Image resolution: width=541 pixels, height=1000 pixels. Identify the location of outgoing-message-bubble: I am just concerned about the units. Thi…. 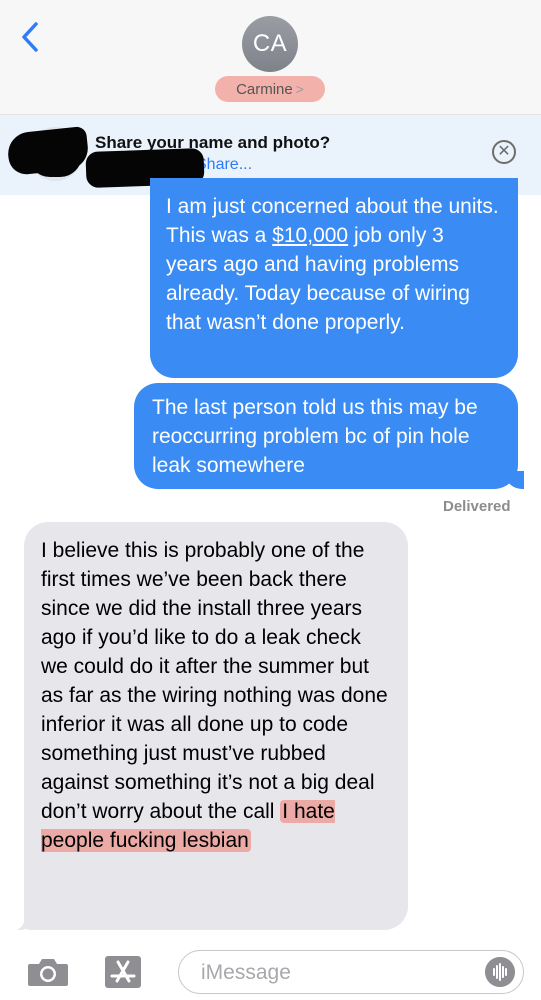
(334, 278).